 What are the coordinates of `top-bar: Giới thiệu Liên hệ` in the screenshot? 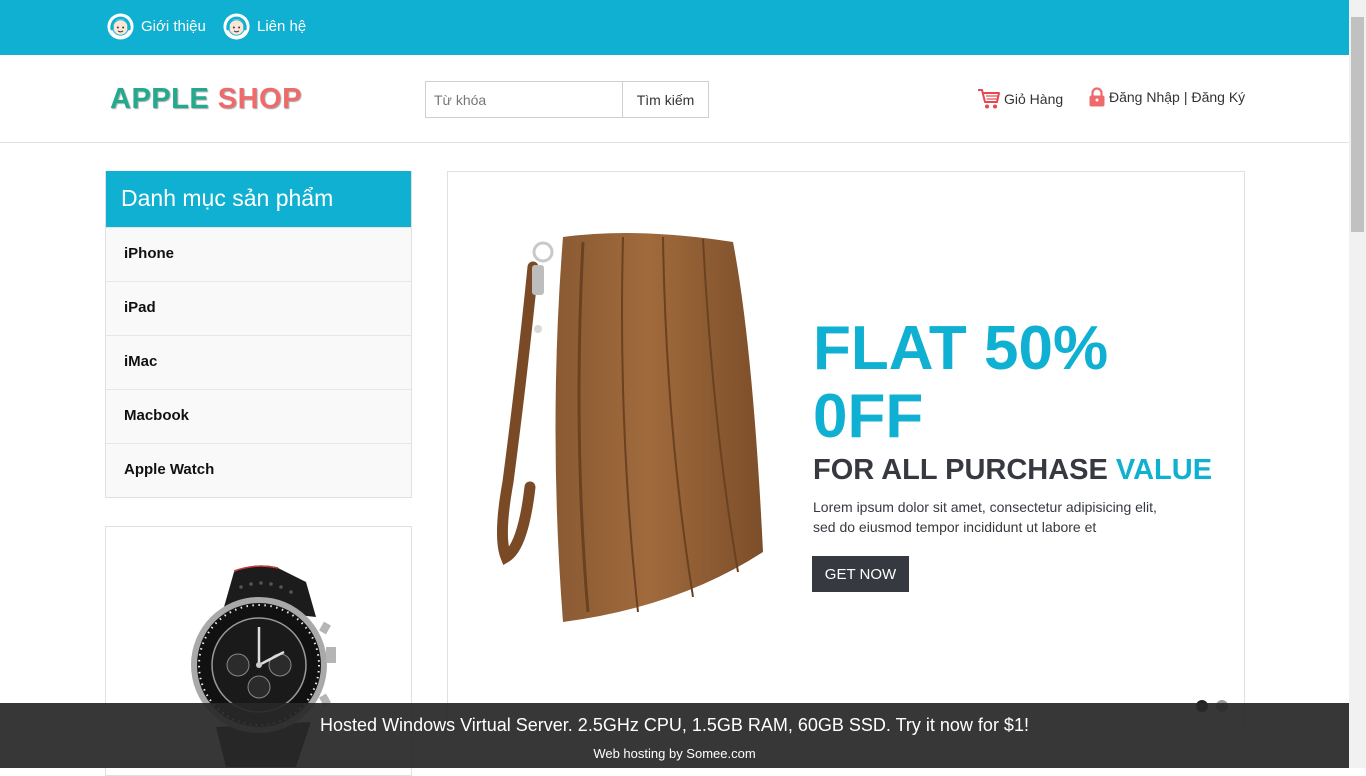 It's located at (674, 27).